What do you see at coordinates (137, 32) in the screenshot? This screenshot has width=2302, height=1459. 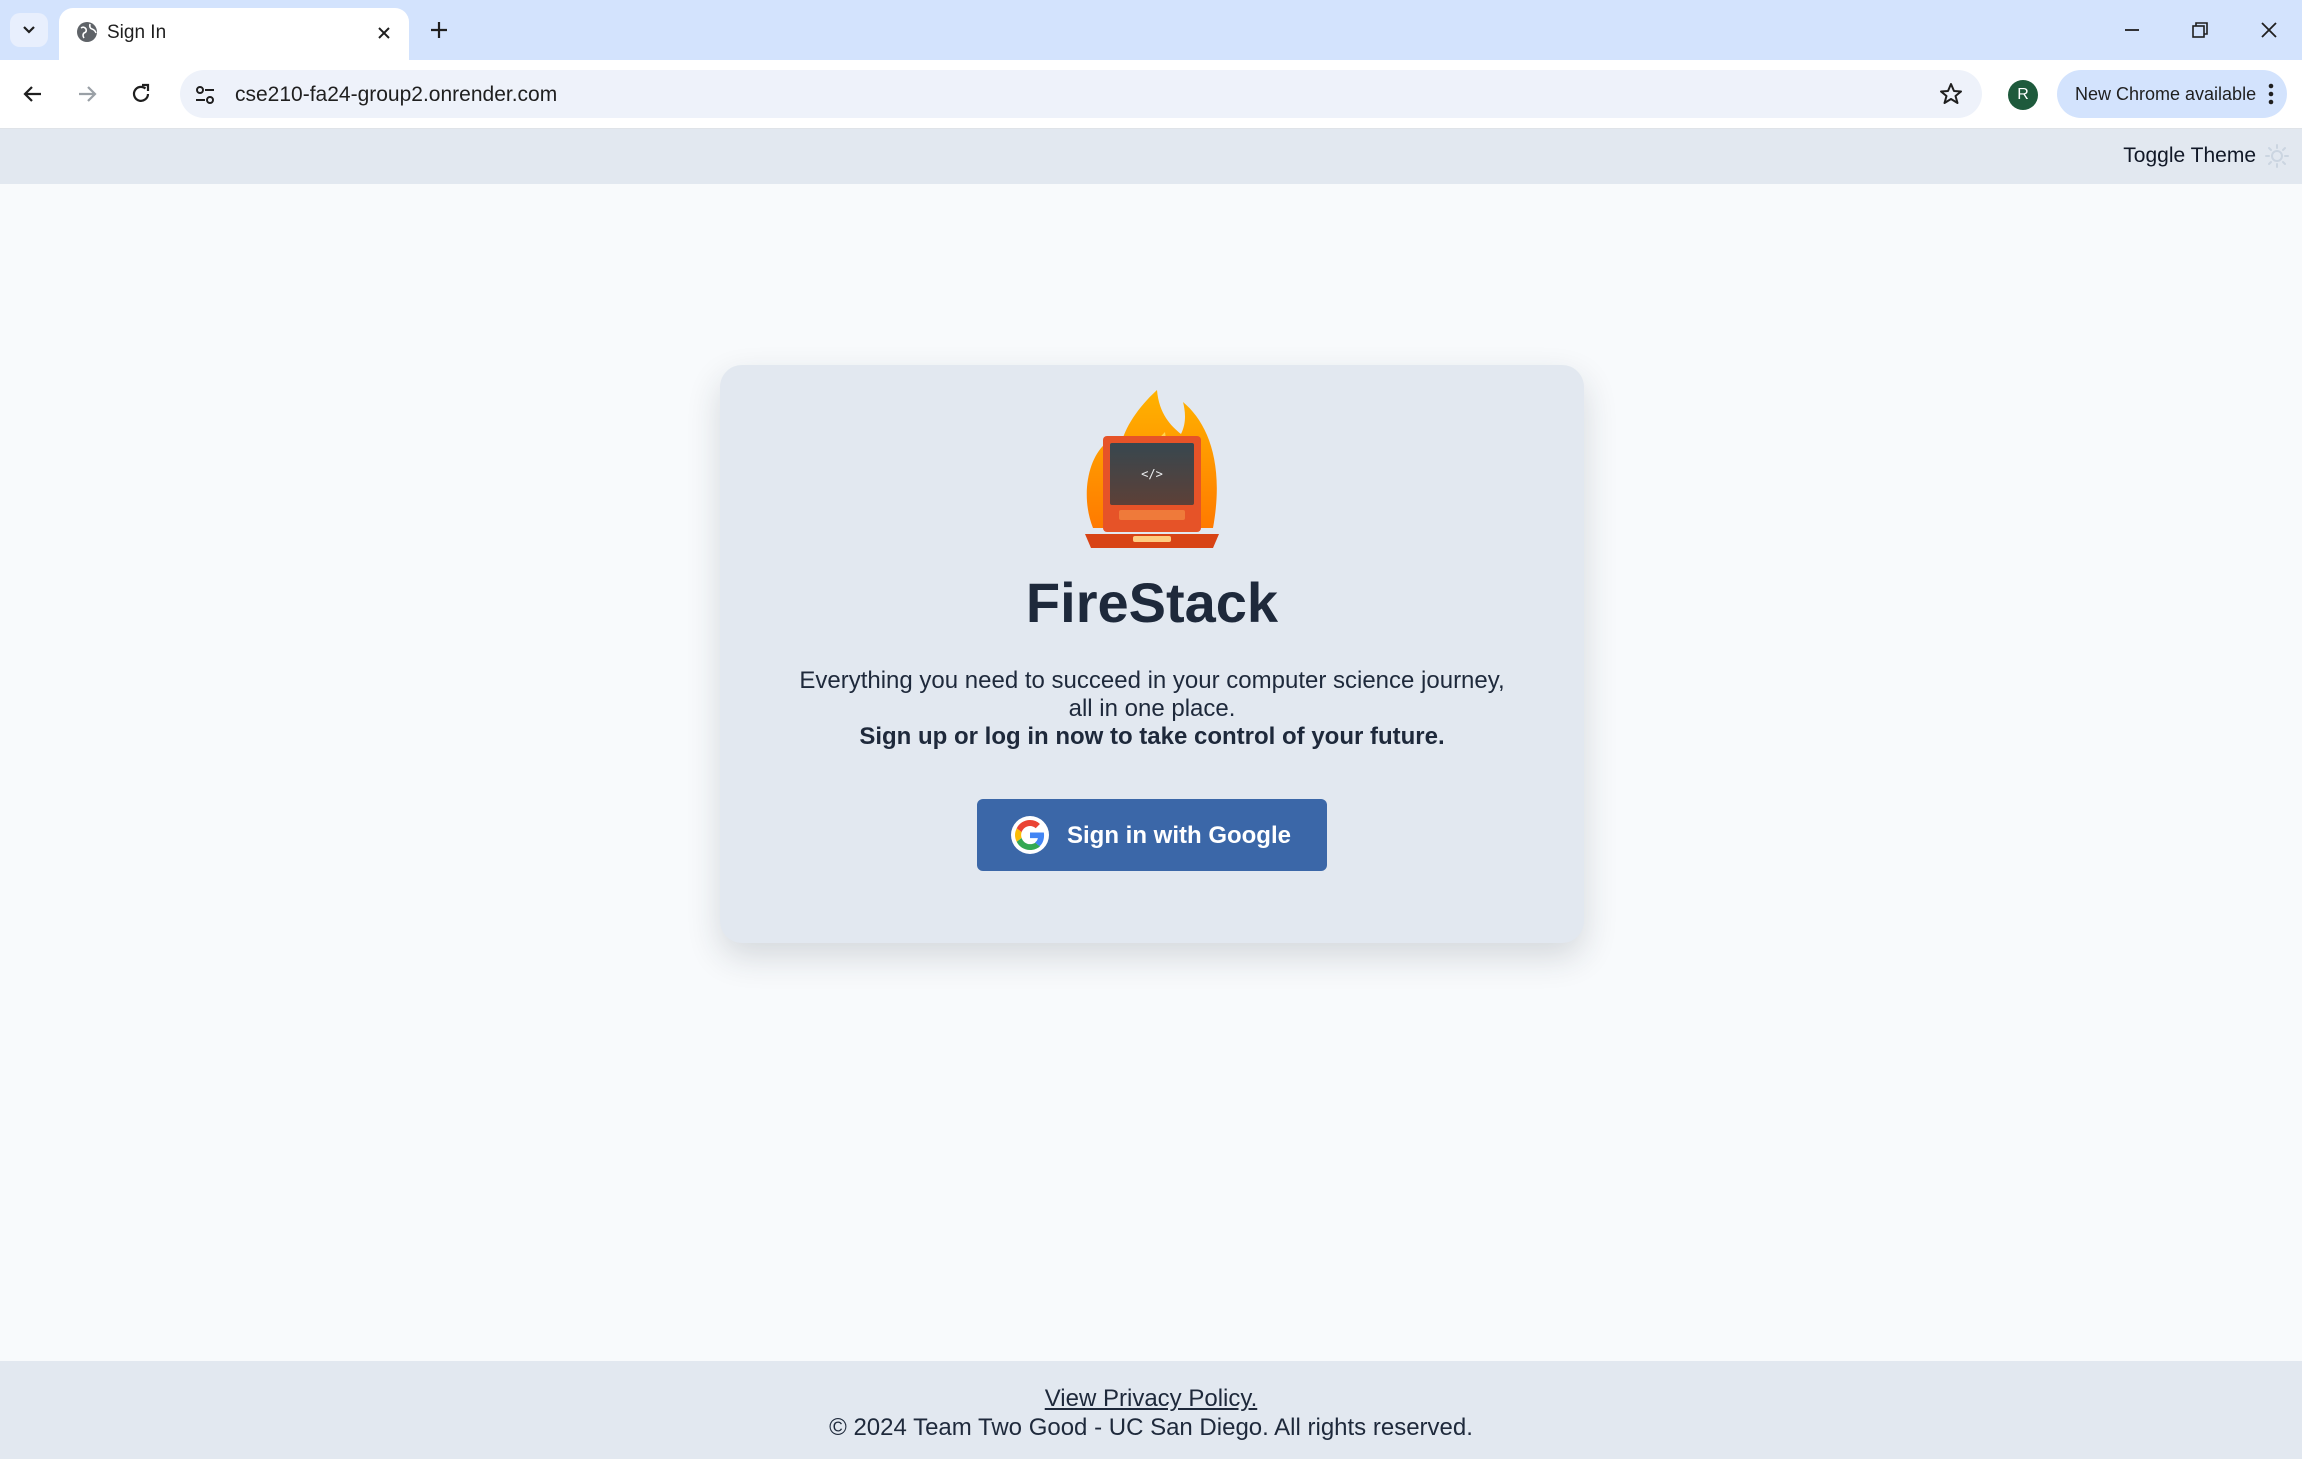 I see `tab-title: Sign In` at bounding box center [137, 32].